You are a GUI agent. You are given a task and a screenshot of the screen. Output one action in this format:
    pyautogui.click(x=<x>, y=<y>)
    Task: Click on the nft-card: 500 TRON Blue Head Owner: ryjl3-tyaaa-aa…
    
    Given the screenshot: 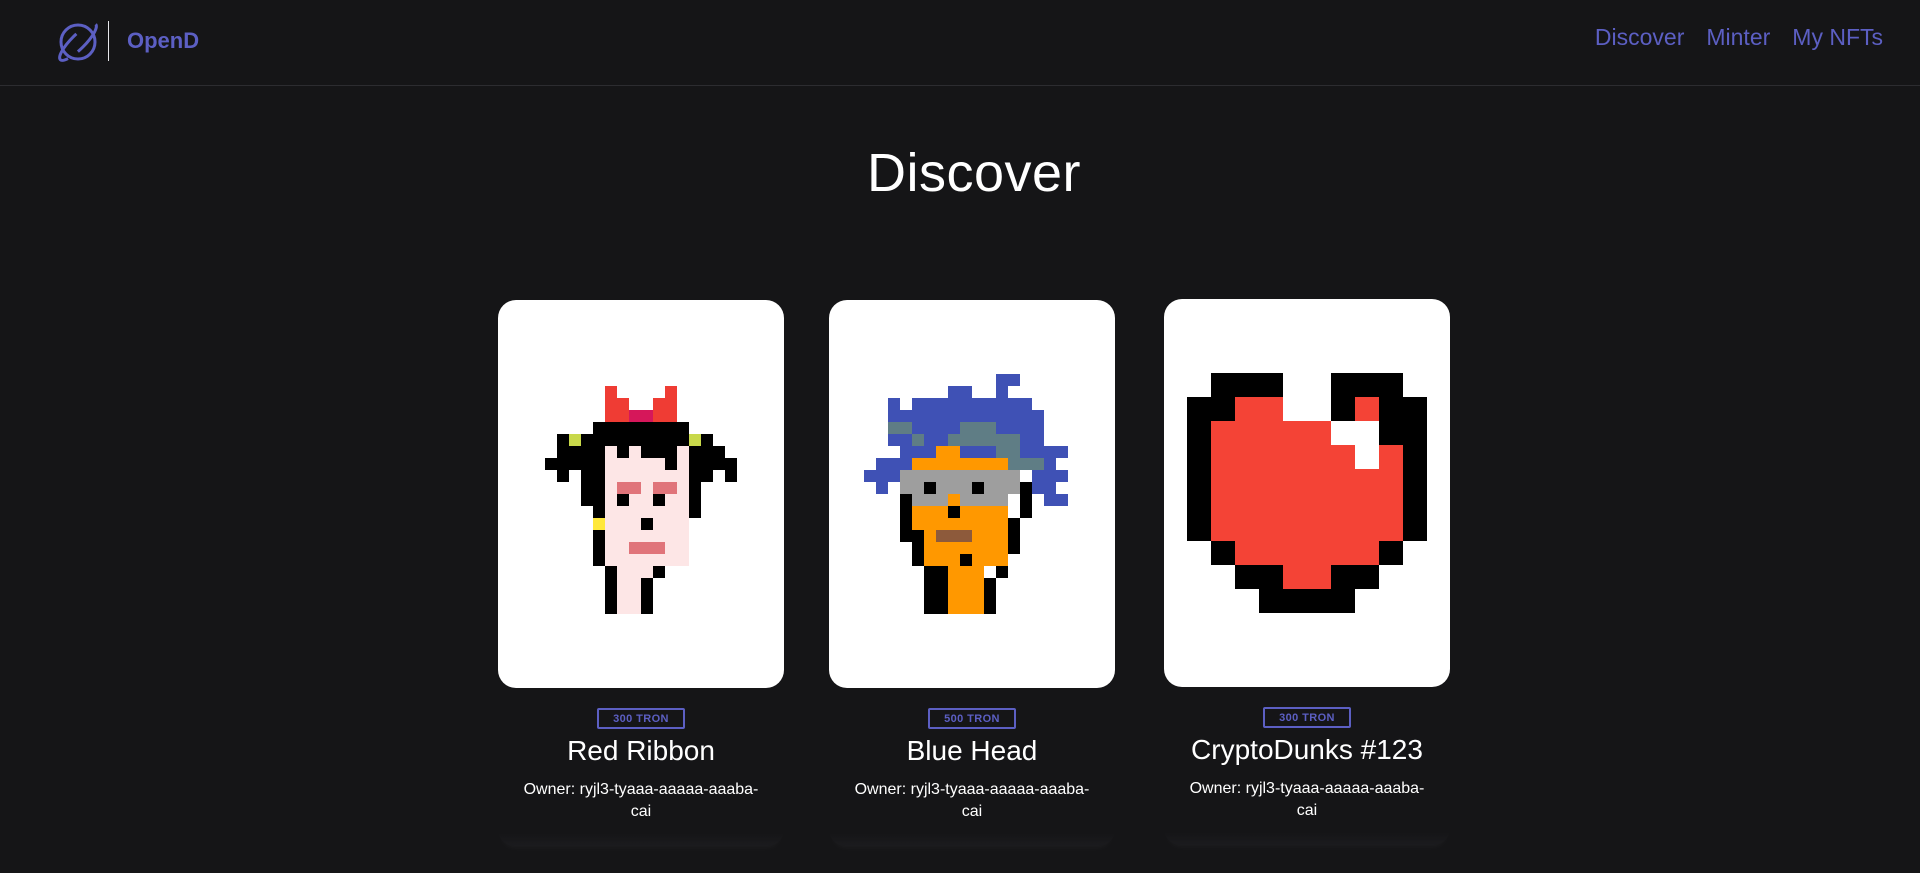 What is the action you would take?
    pyautogui.click(x=972, y=573)
    